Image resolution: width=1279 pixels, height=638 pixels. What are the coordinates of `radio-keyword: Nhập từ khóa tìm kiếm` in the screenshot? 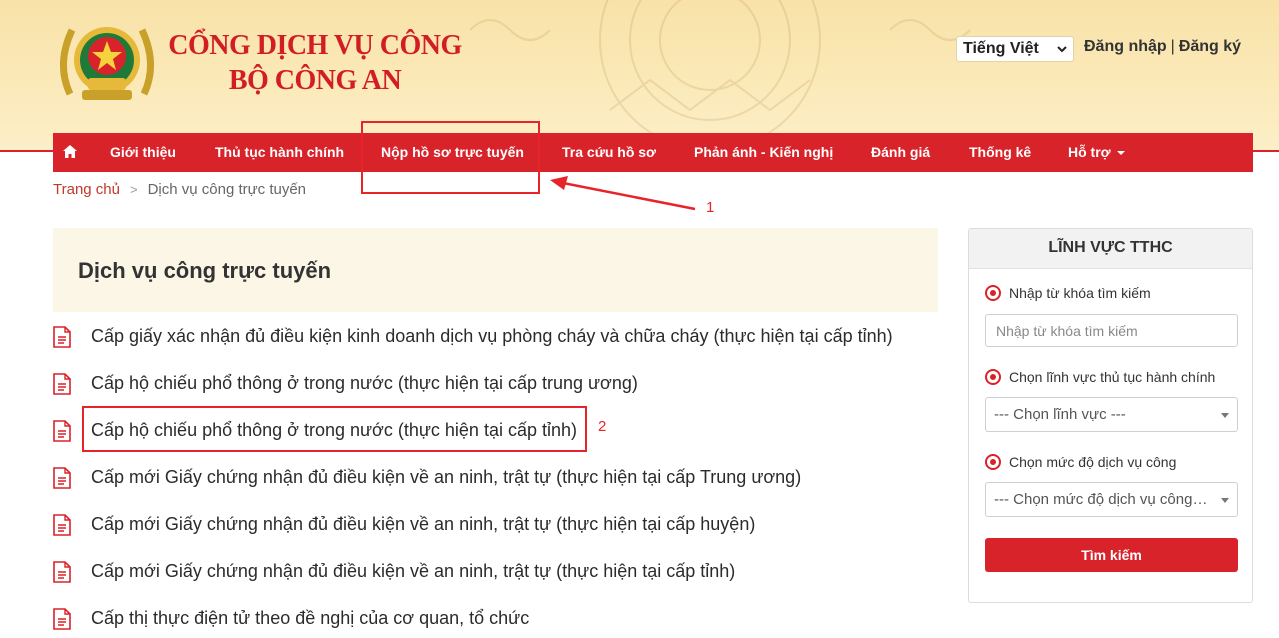 It's located at (1068, 293).